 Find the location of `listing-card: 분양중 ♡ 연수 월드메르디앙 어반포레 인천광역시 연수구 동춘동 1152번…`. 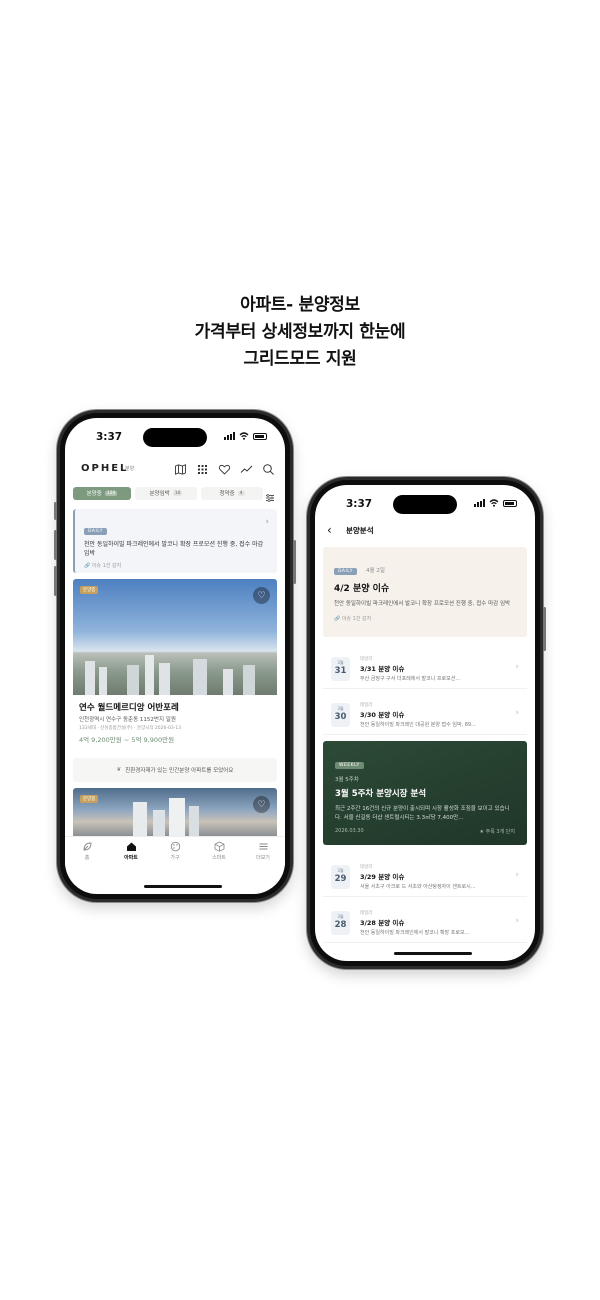

listing-card: 분양중 ♡ 연수 월드메르디앙 어반포레 인천광역시 연수구 동춘동 1152번… is located at coordinates (175, 661).